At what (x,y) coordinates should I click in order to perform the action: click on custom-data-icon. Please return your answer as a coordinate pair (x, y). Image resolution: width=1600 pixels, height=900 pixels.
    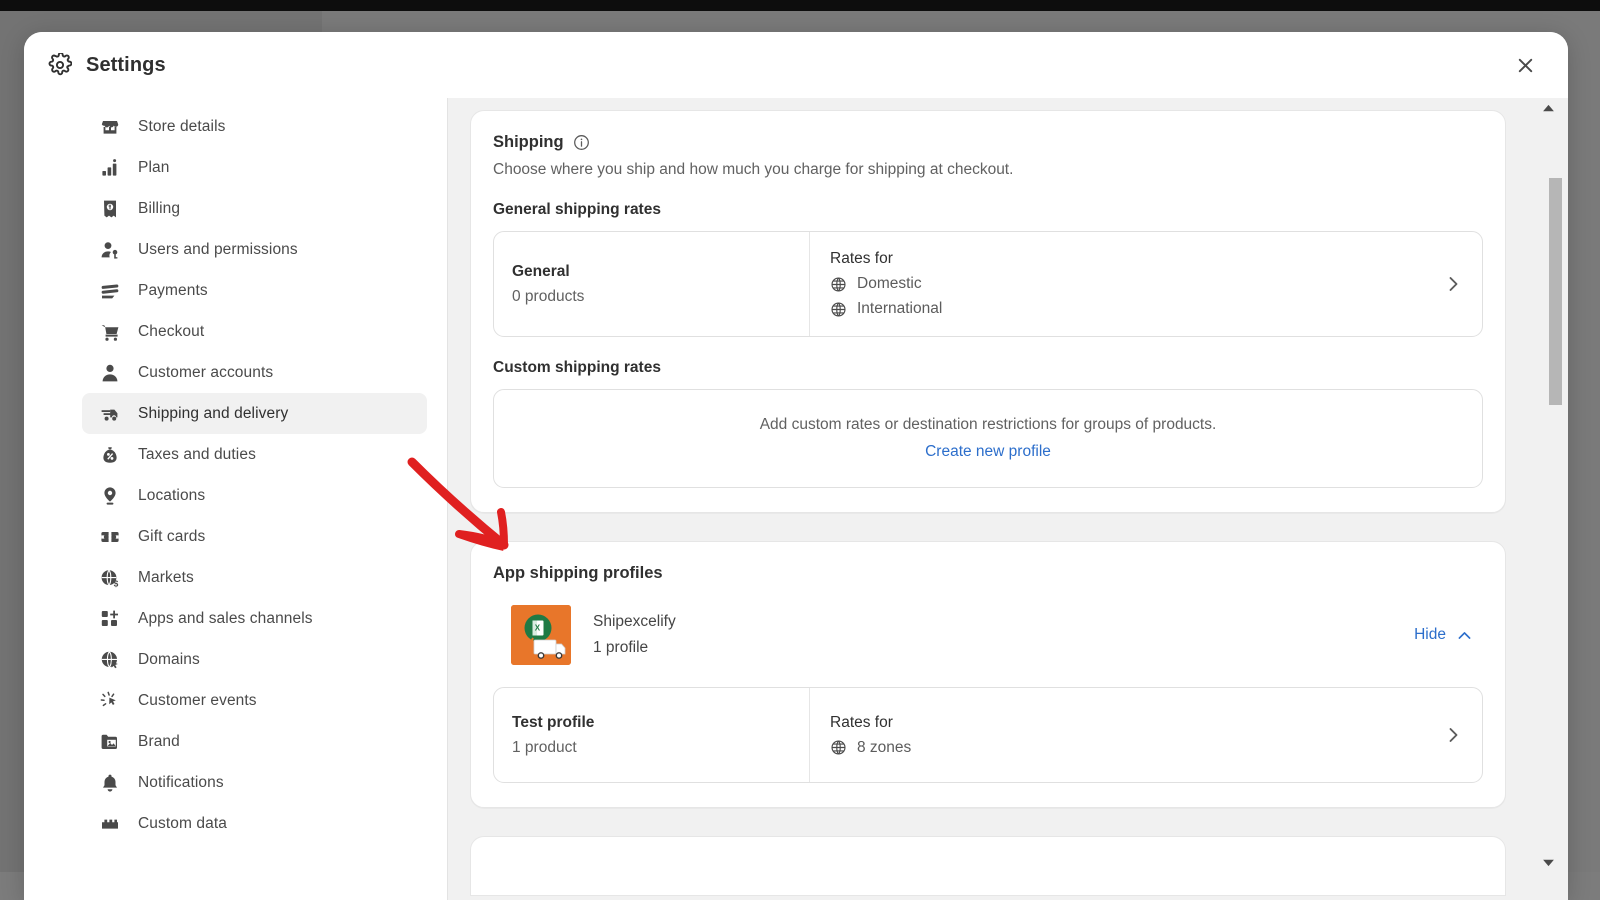
    Looking at the image, I should click on (110, 824).